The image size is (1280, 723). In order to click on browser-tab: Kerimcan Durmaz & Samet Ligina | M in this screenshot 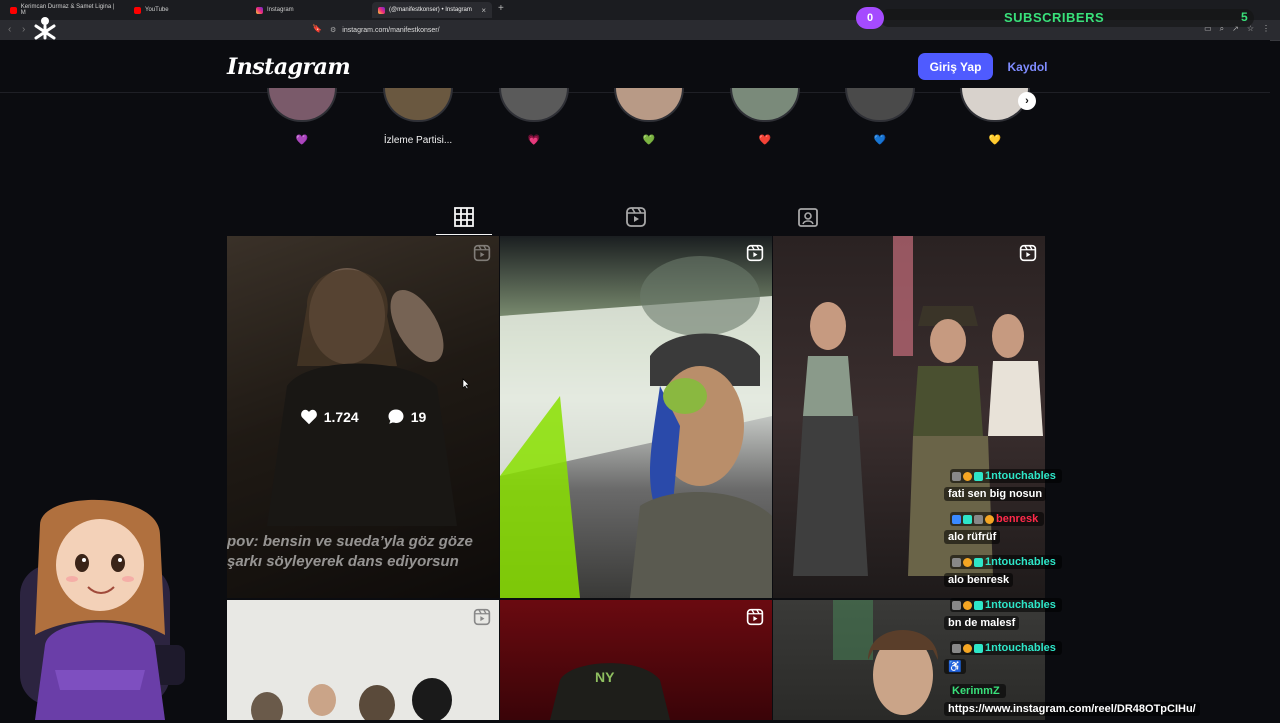, I will do `click(64, 10)`.